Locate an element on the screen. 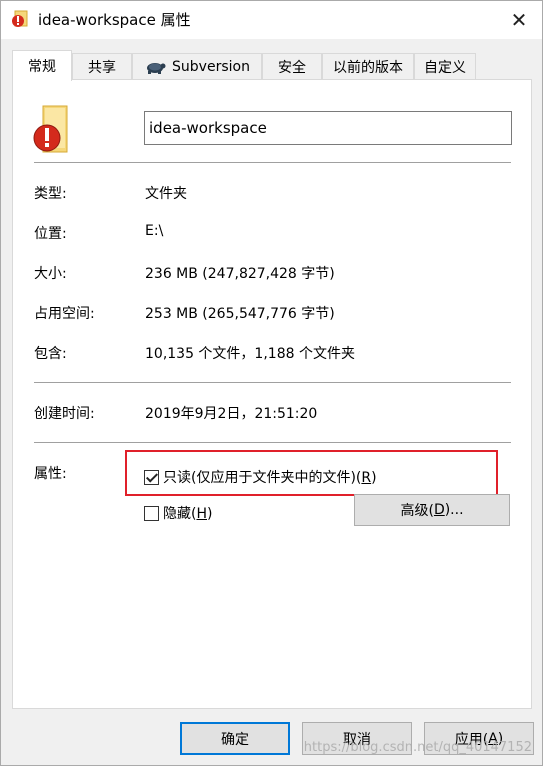 This screenshot has width=543, height=766. folder-name-input is located at coordinates (328, 128).